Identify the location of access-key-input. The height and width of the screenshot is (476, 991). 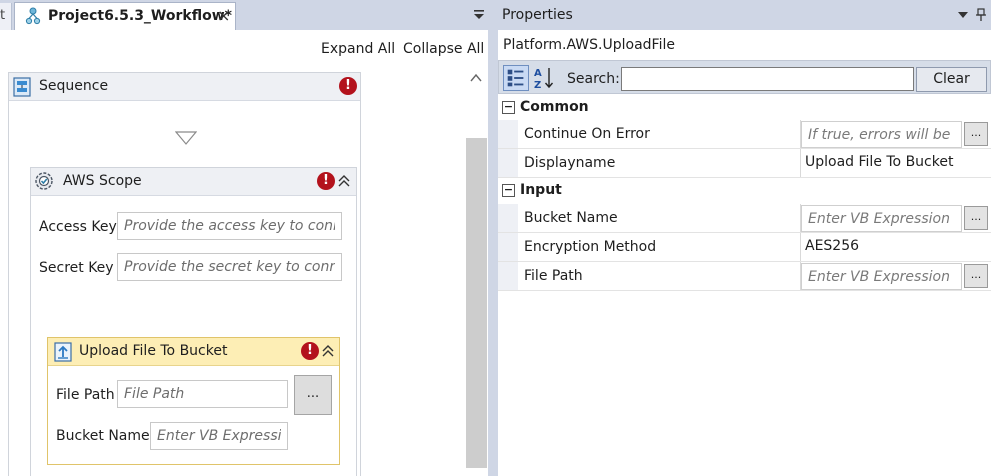
(229, 226).